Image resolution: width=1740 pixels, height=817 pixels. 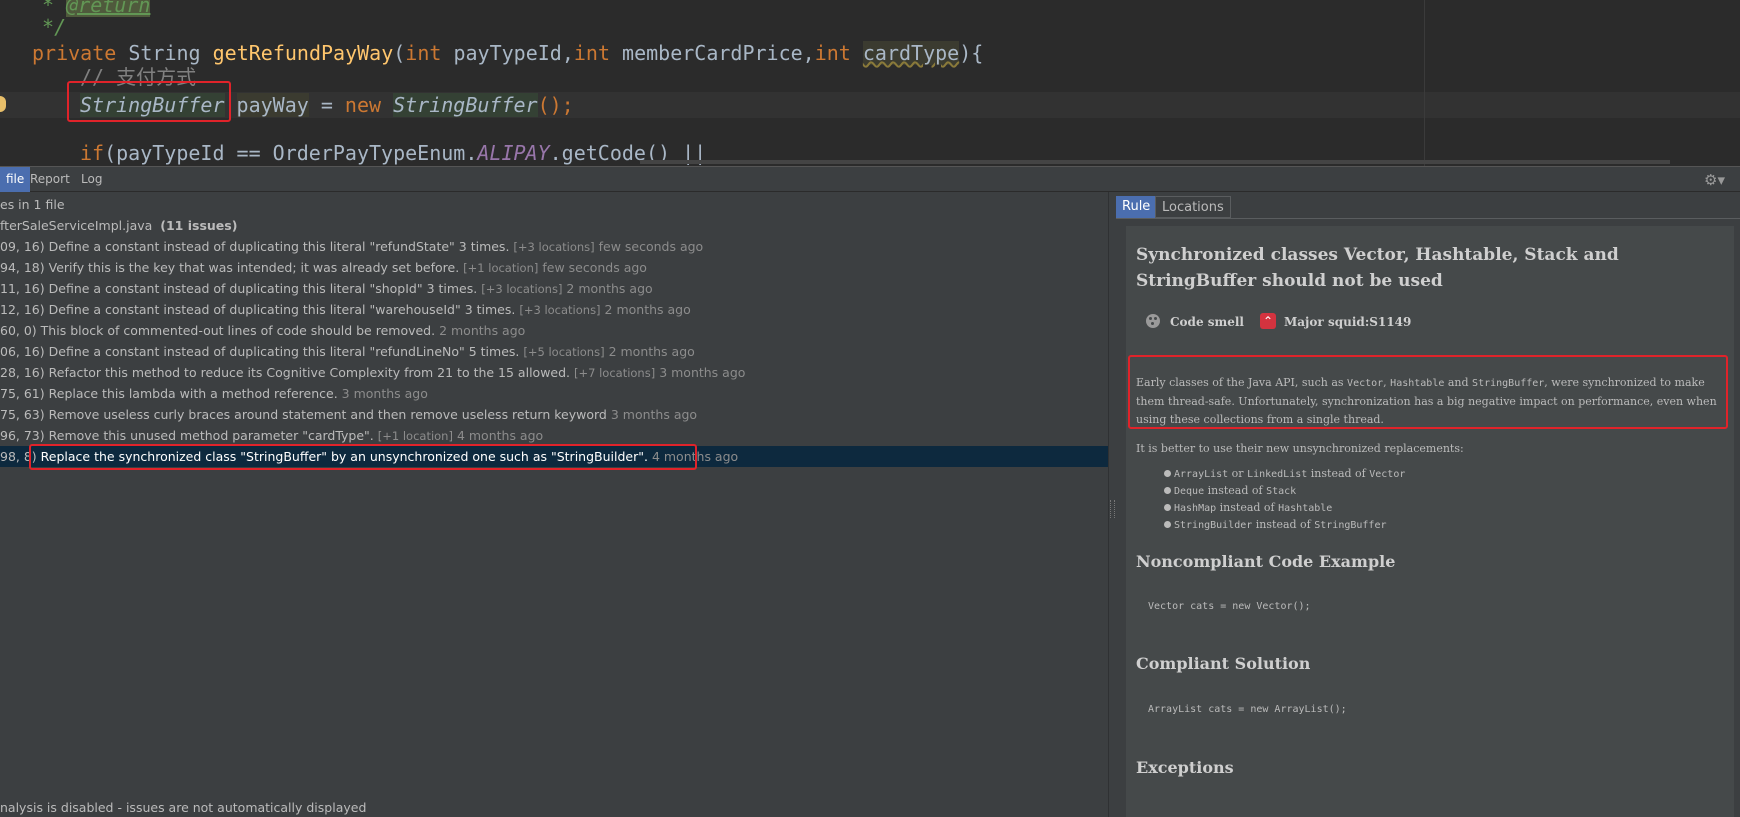 I want to click on issues-summary: es in 1 file, so click(x=32, y=204).